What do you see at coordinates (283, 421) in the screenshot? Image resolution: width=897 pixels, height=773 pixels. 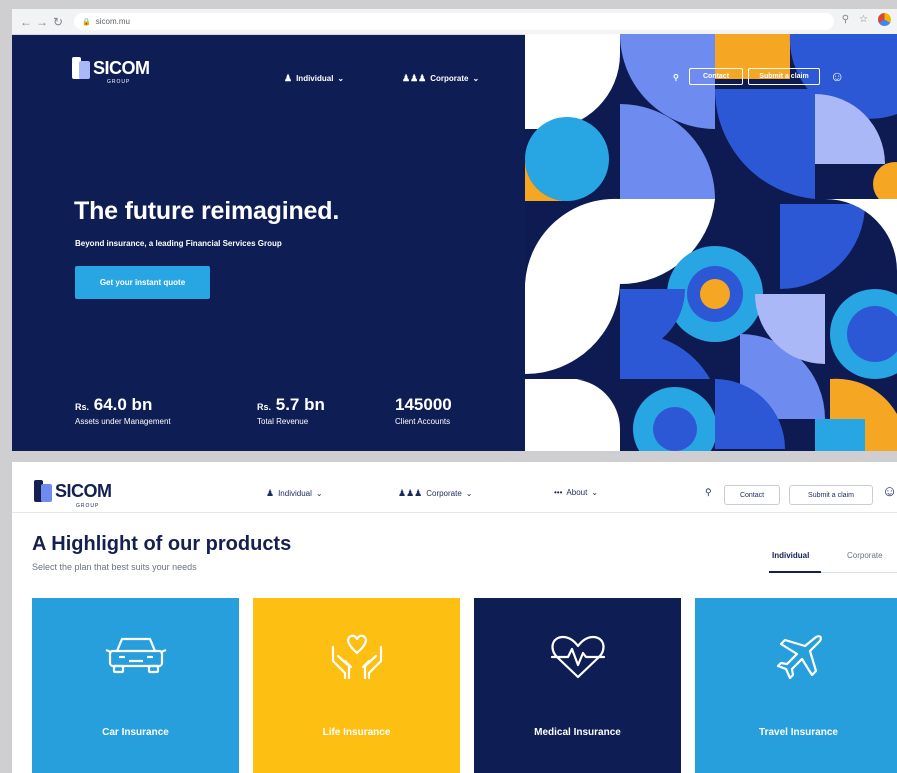 I see `stat-label: Total Revenue` at bounding box center [283, 421].